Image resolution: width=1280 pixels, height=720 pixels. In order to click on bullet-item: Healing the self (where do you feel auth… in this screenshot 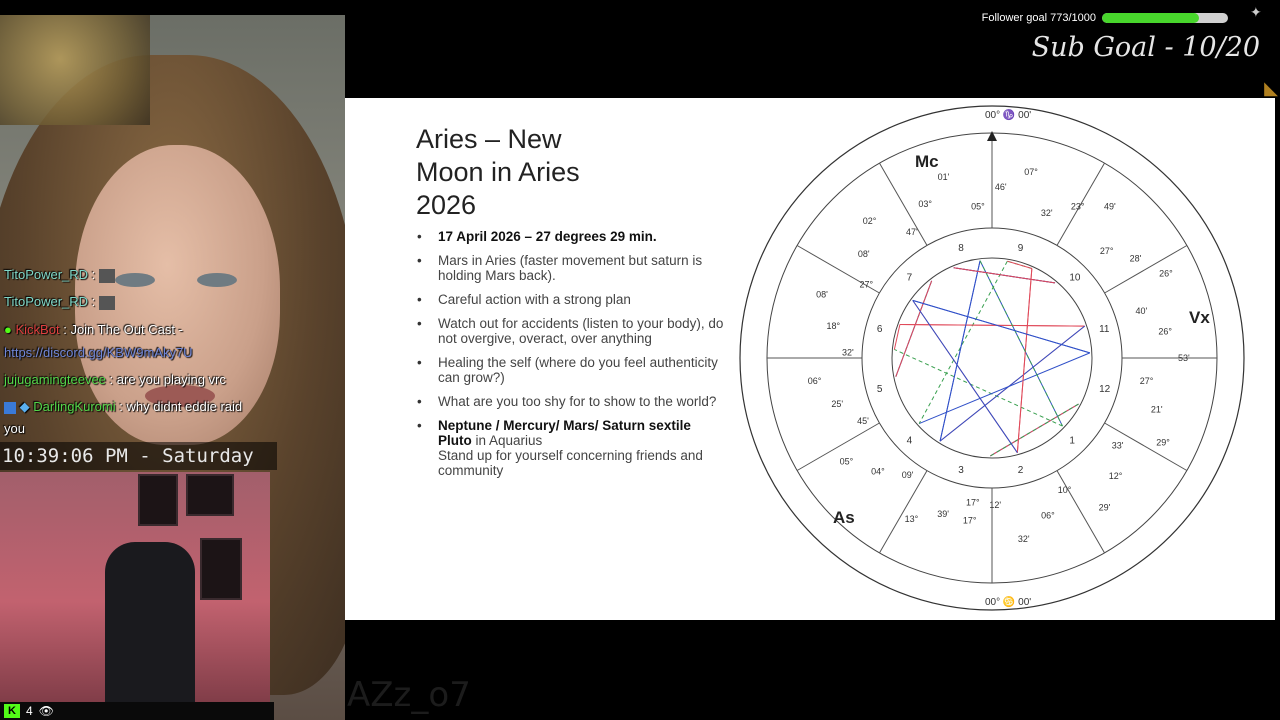, I will do `click(572, 370)`.